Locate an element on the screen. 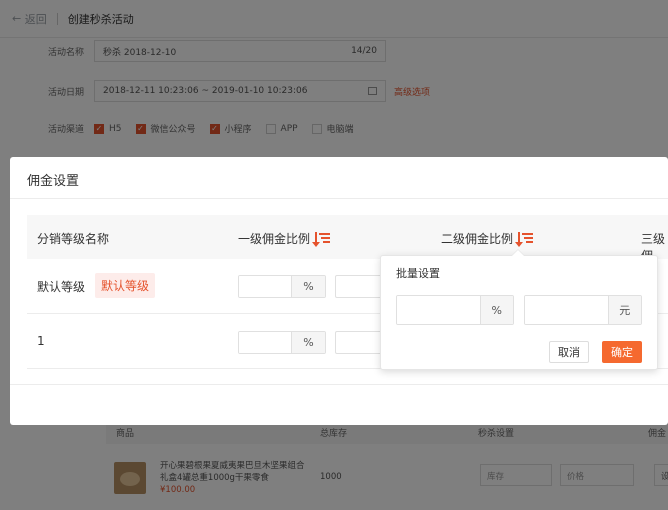  col-level1-label: 一级佣金比例 is located at coordinates (274, 239).